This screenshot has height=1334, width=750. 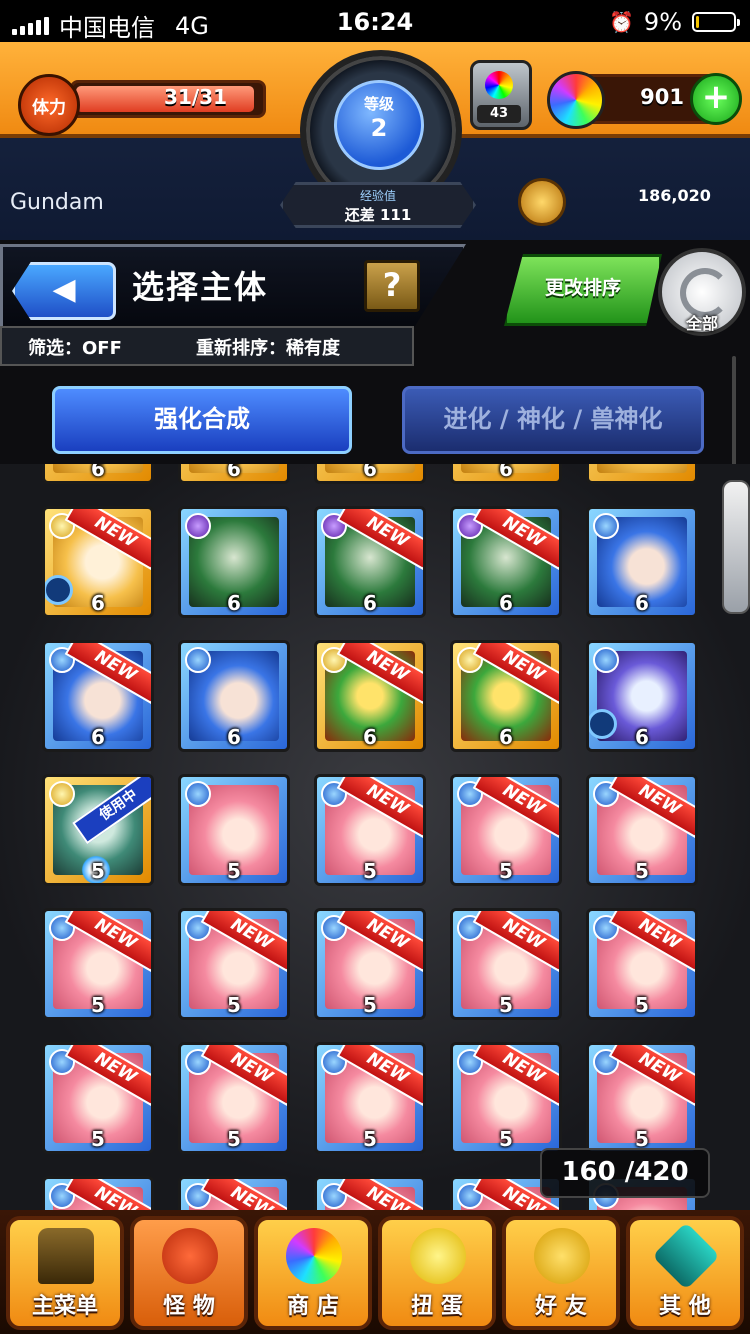 I want to click on monster-card: 5, so click(x=234, y=830).